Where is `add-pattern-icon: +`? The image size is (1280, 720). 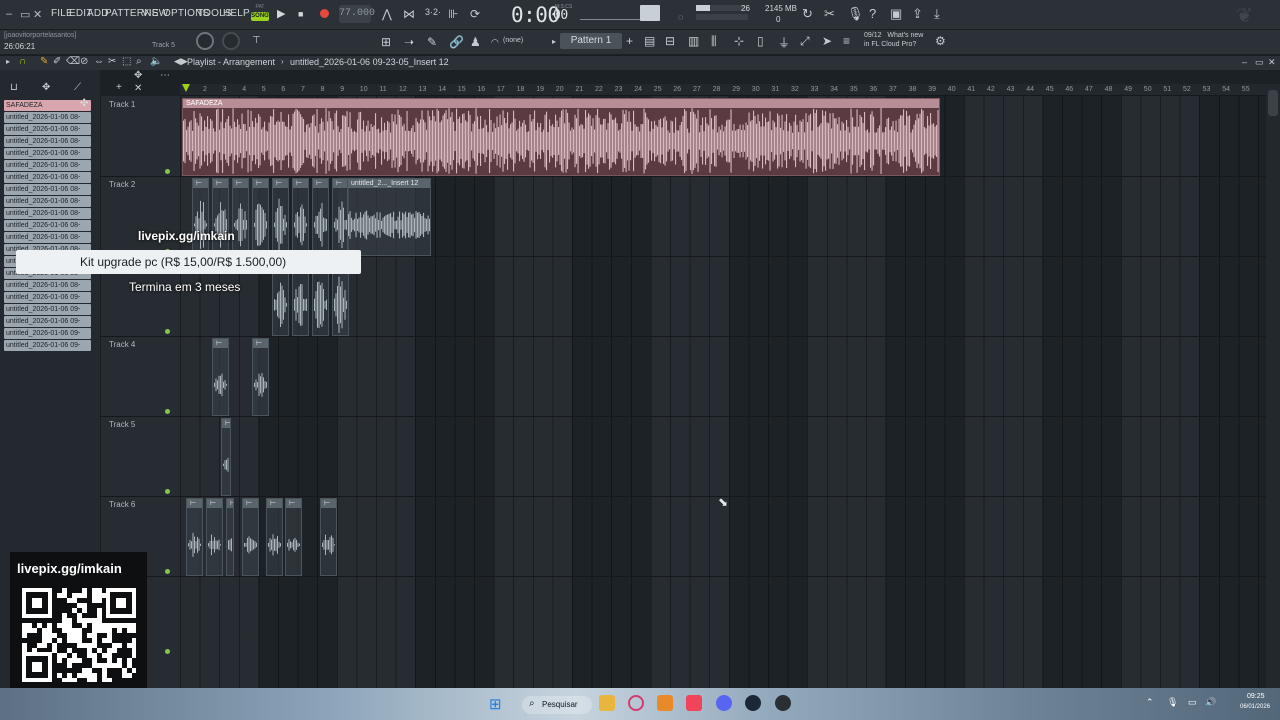 add-pattern-icon: + is located at coordinates (629, 41).